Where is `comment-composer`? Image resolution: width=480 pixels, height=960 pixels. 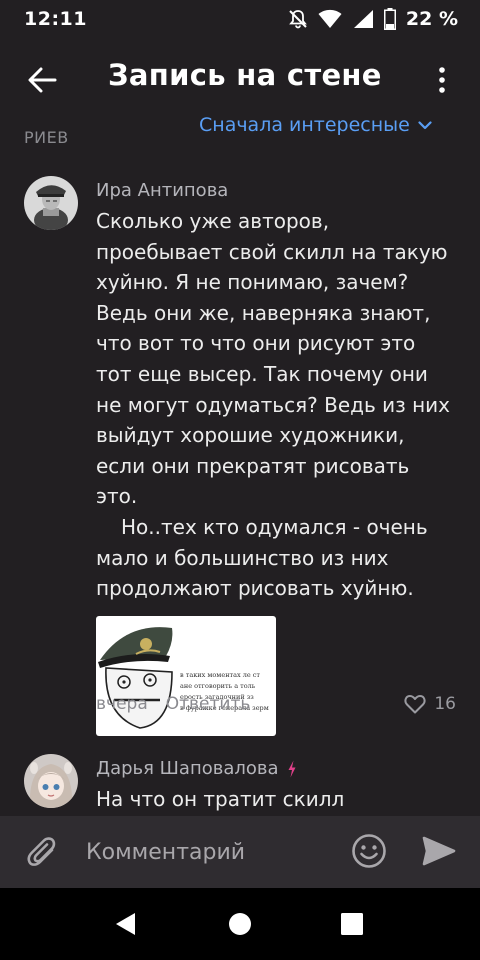
comment-composer is located at coordinates (240, 852).